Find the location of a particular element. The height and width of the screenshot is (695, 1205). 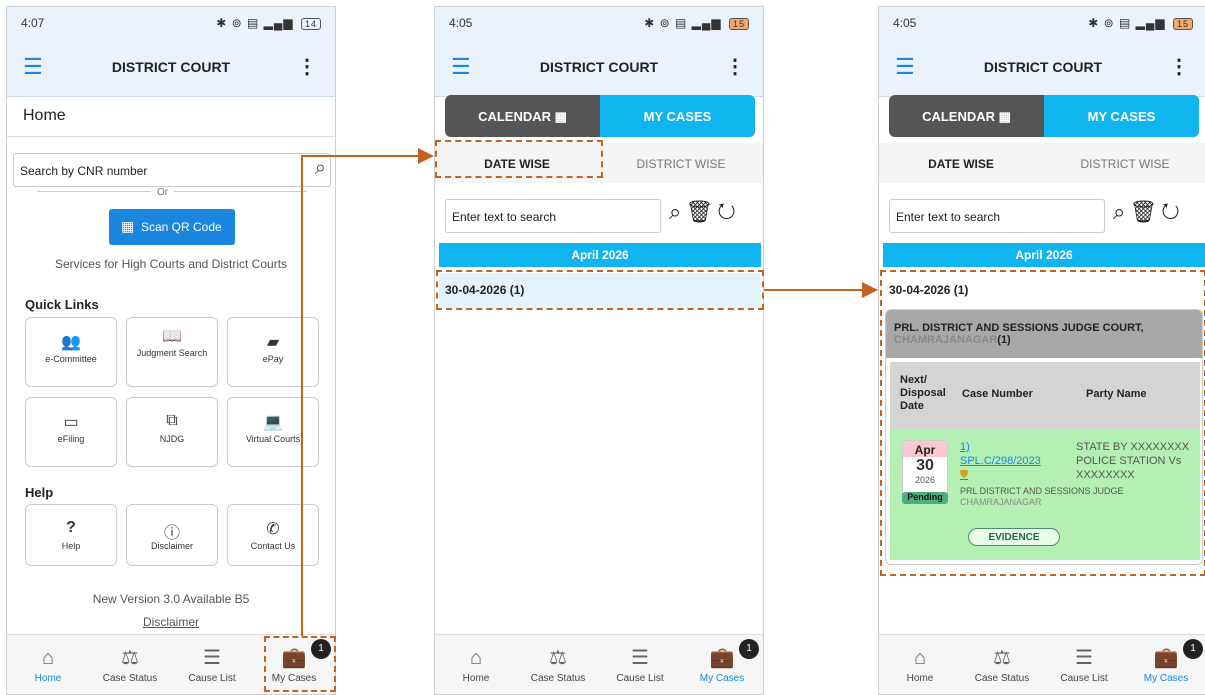

tile-label: NJDG is located at coordinates (172, 439).